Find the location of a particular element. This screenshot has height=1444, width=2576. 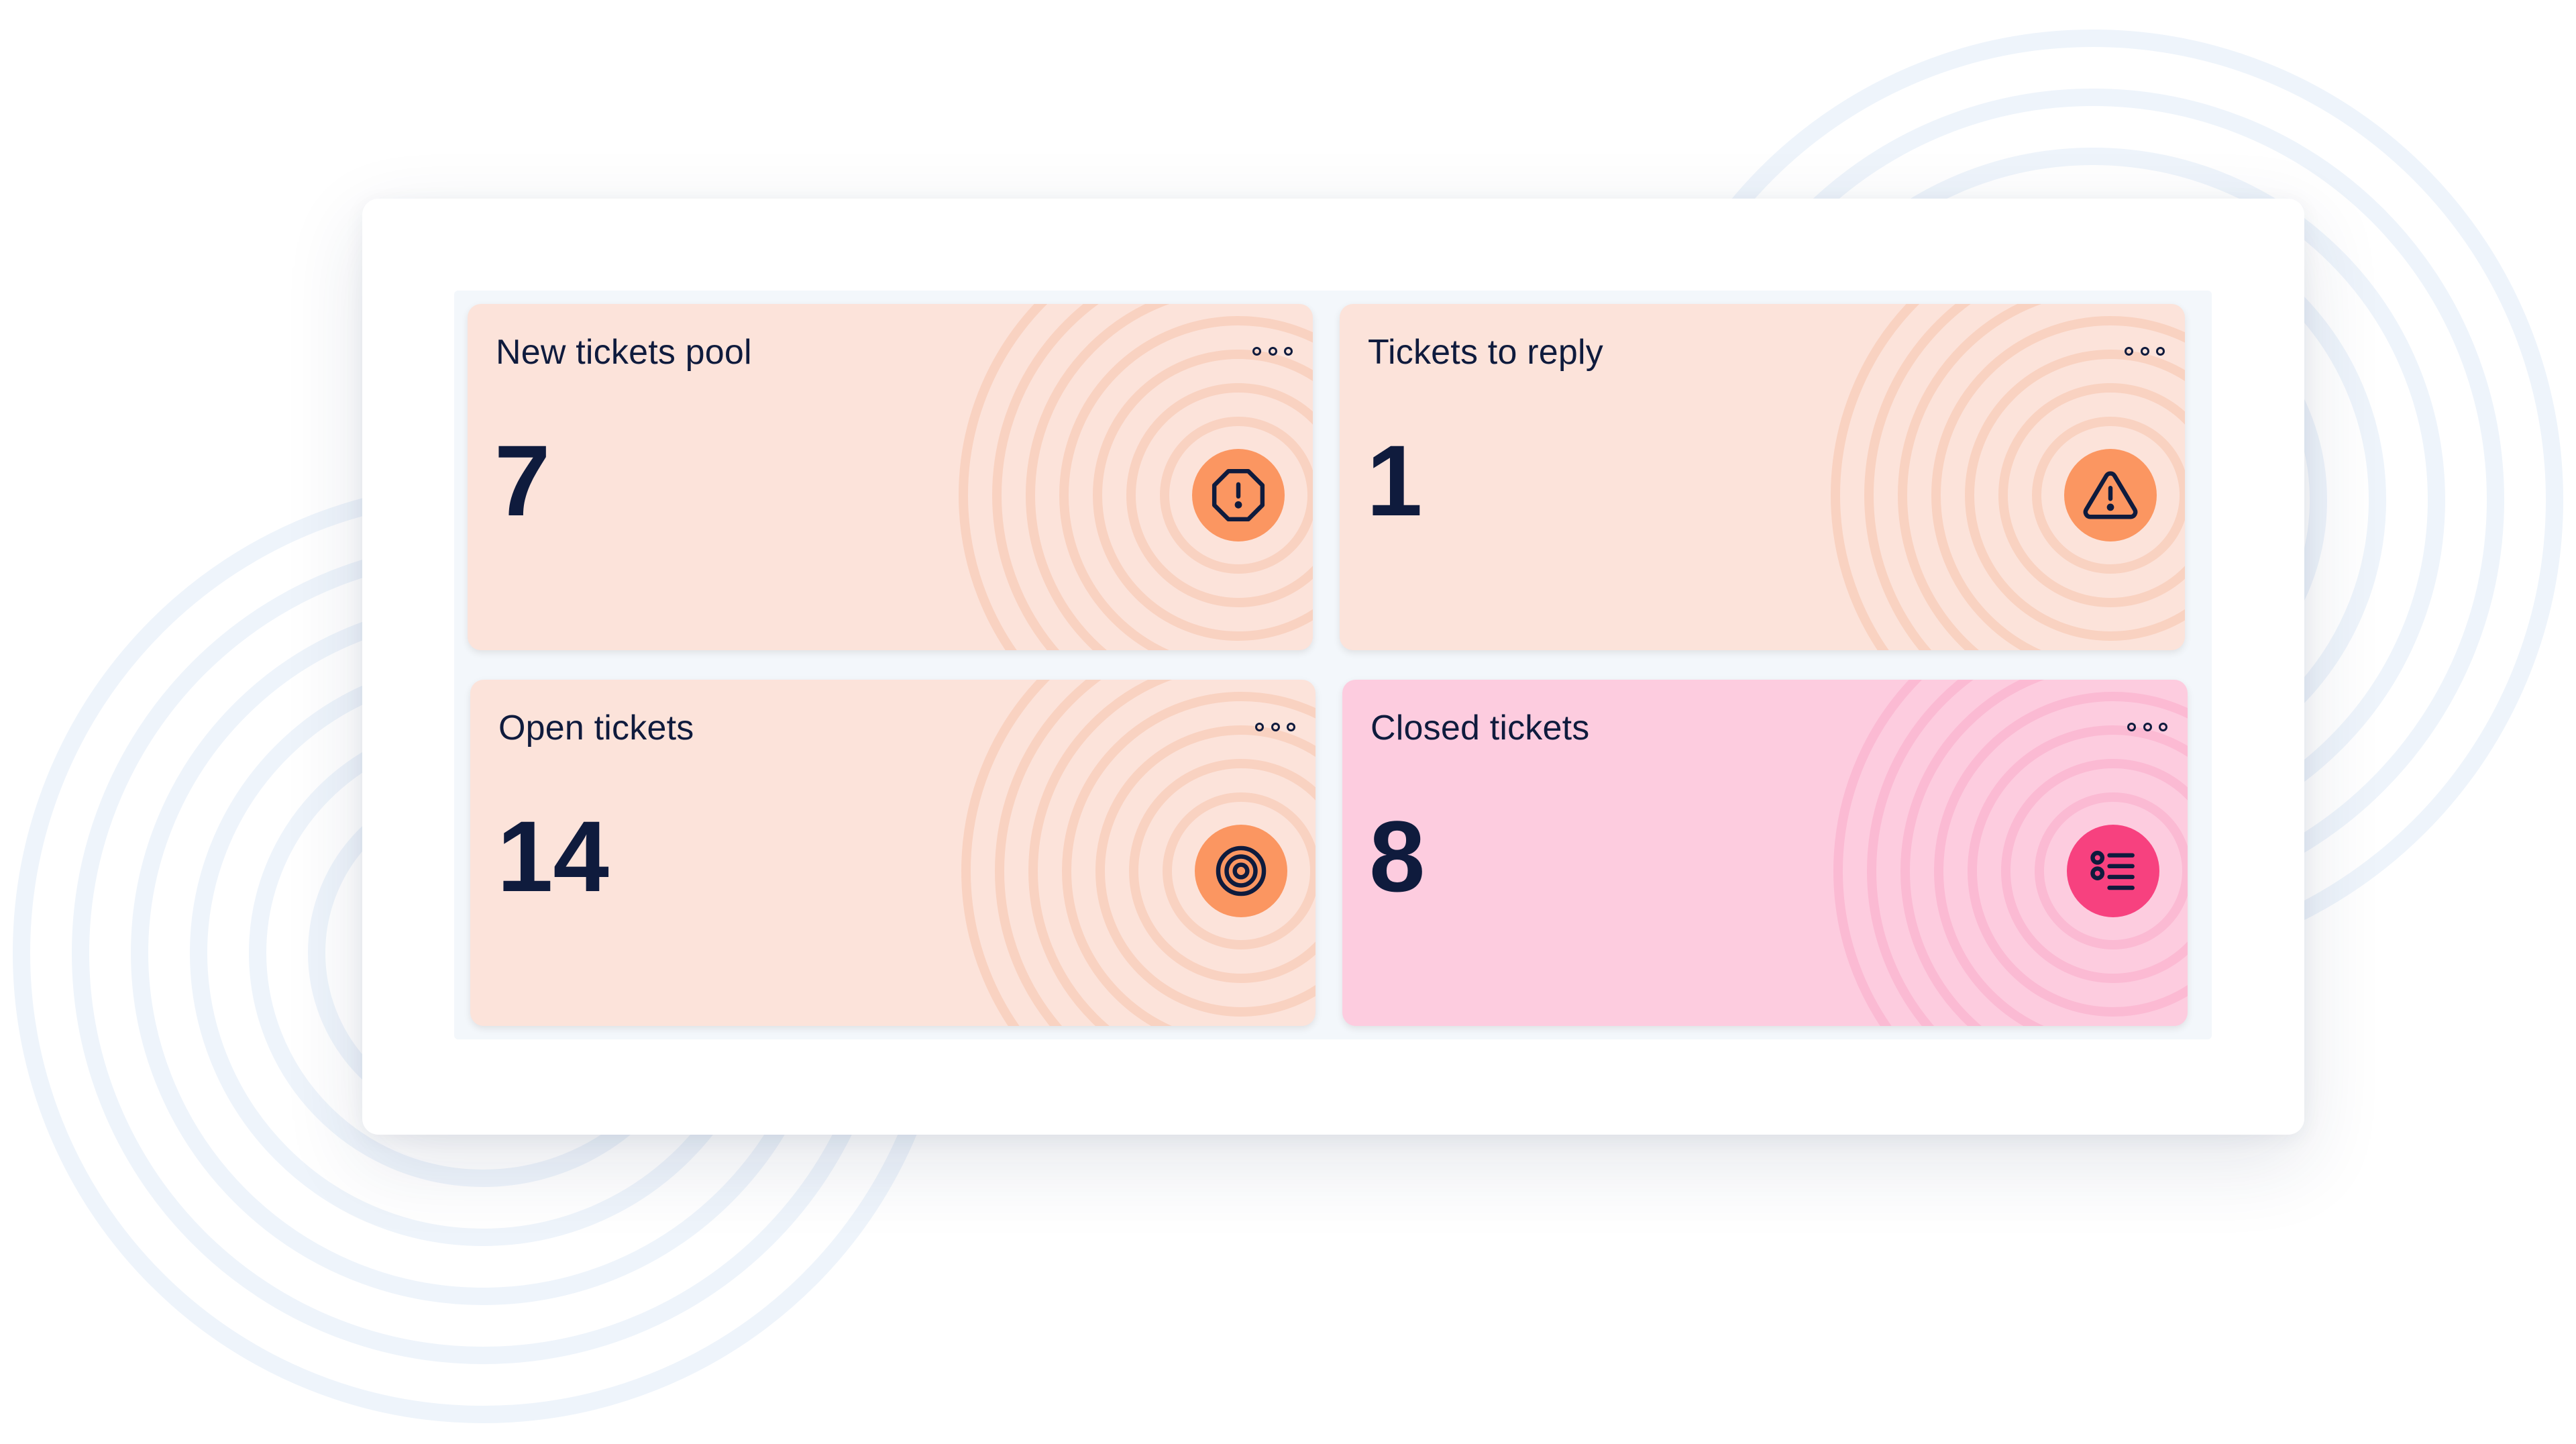

triangle-warning-icon is located at coordinates (2110, 495).